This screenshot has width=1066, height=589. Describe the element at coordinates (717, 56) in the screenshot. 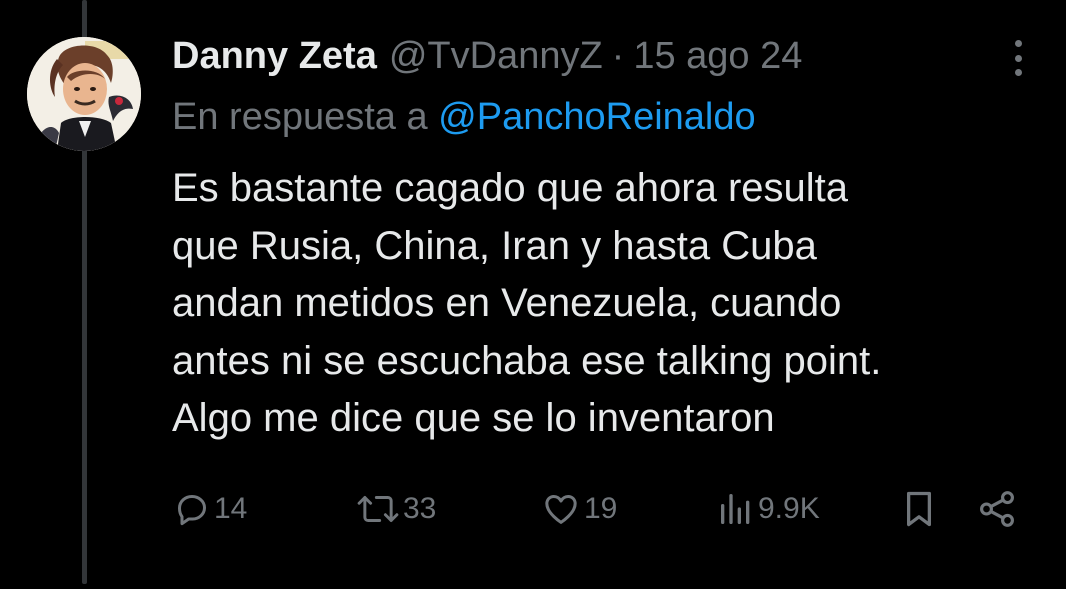

I see `tweet-date: 15 ago 24` at that location.